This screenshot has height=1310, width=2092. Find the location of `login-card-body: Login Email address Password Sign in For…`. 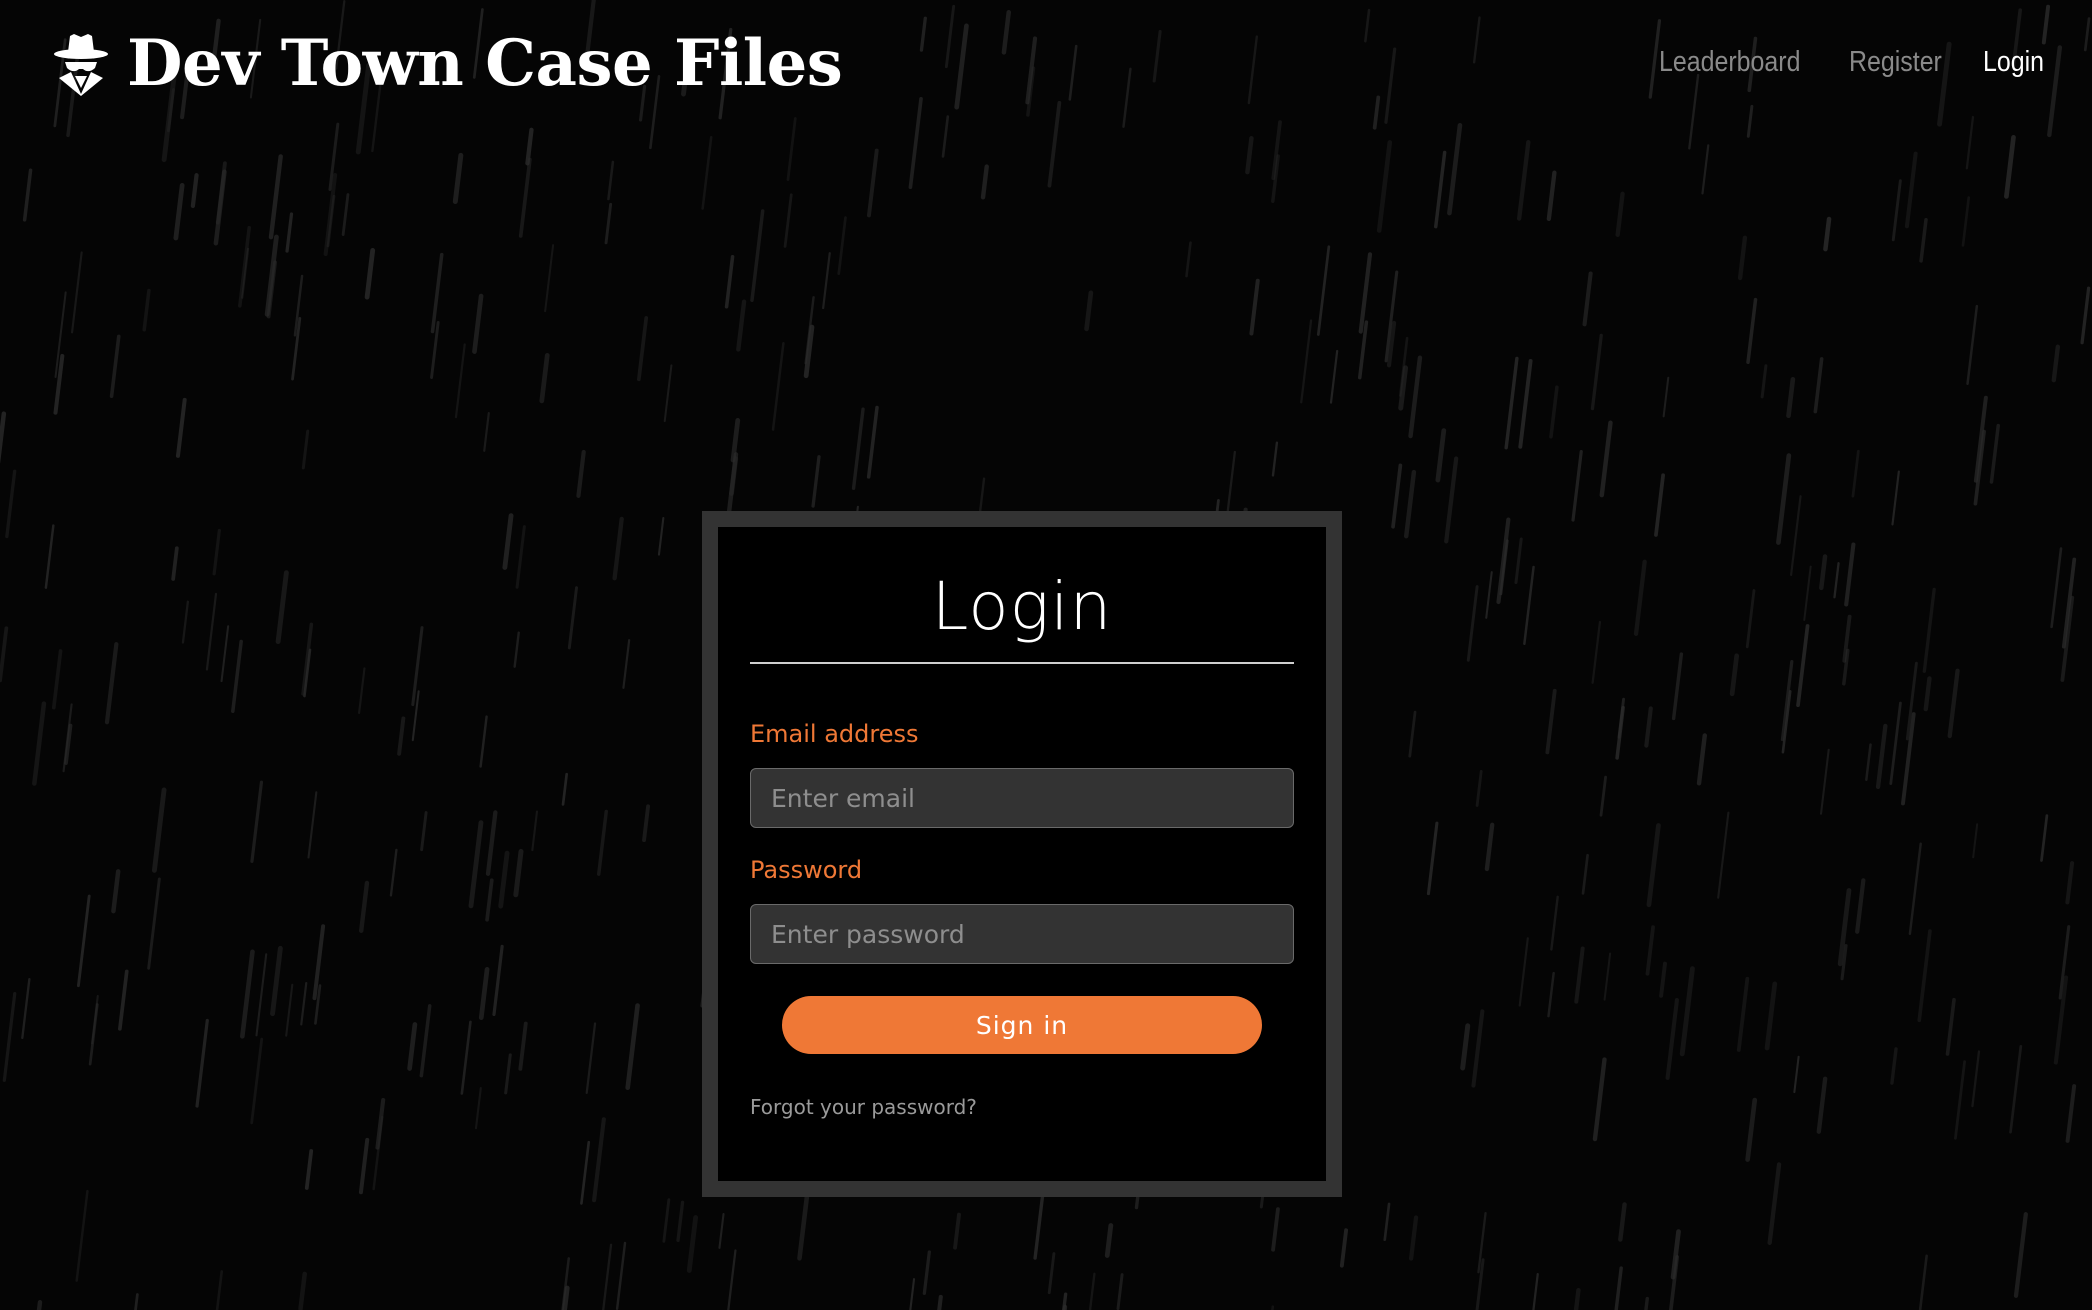

login-card-body: Login Email address Password Sign in For… is located at coordinates (1022, 854).